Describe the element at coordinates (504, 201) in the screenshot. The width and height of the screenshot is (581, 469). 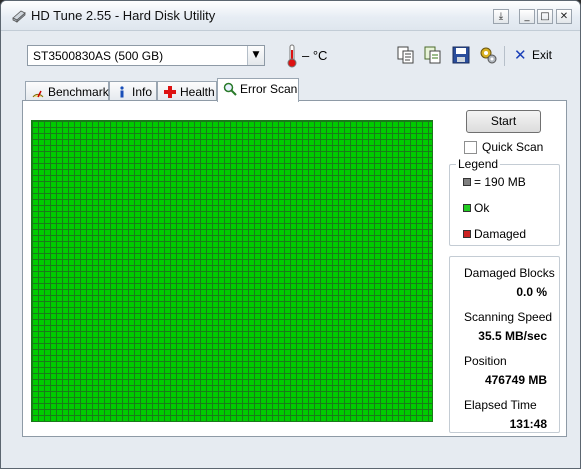
I see `legend-group: Legend = 190 MB Ok Damaged` at that location.